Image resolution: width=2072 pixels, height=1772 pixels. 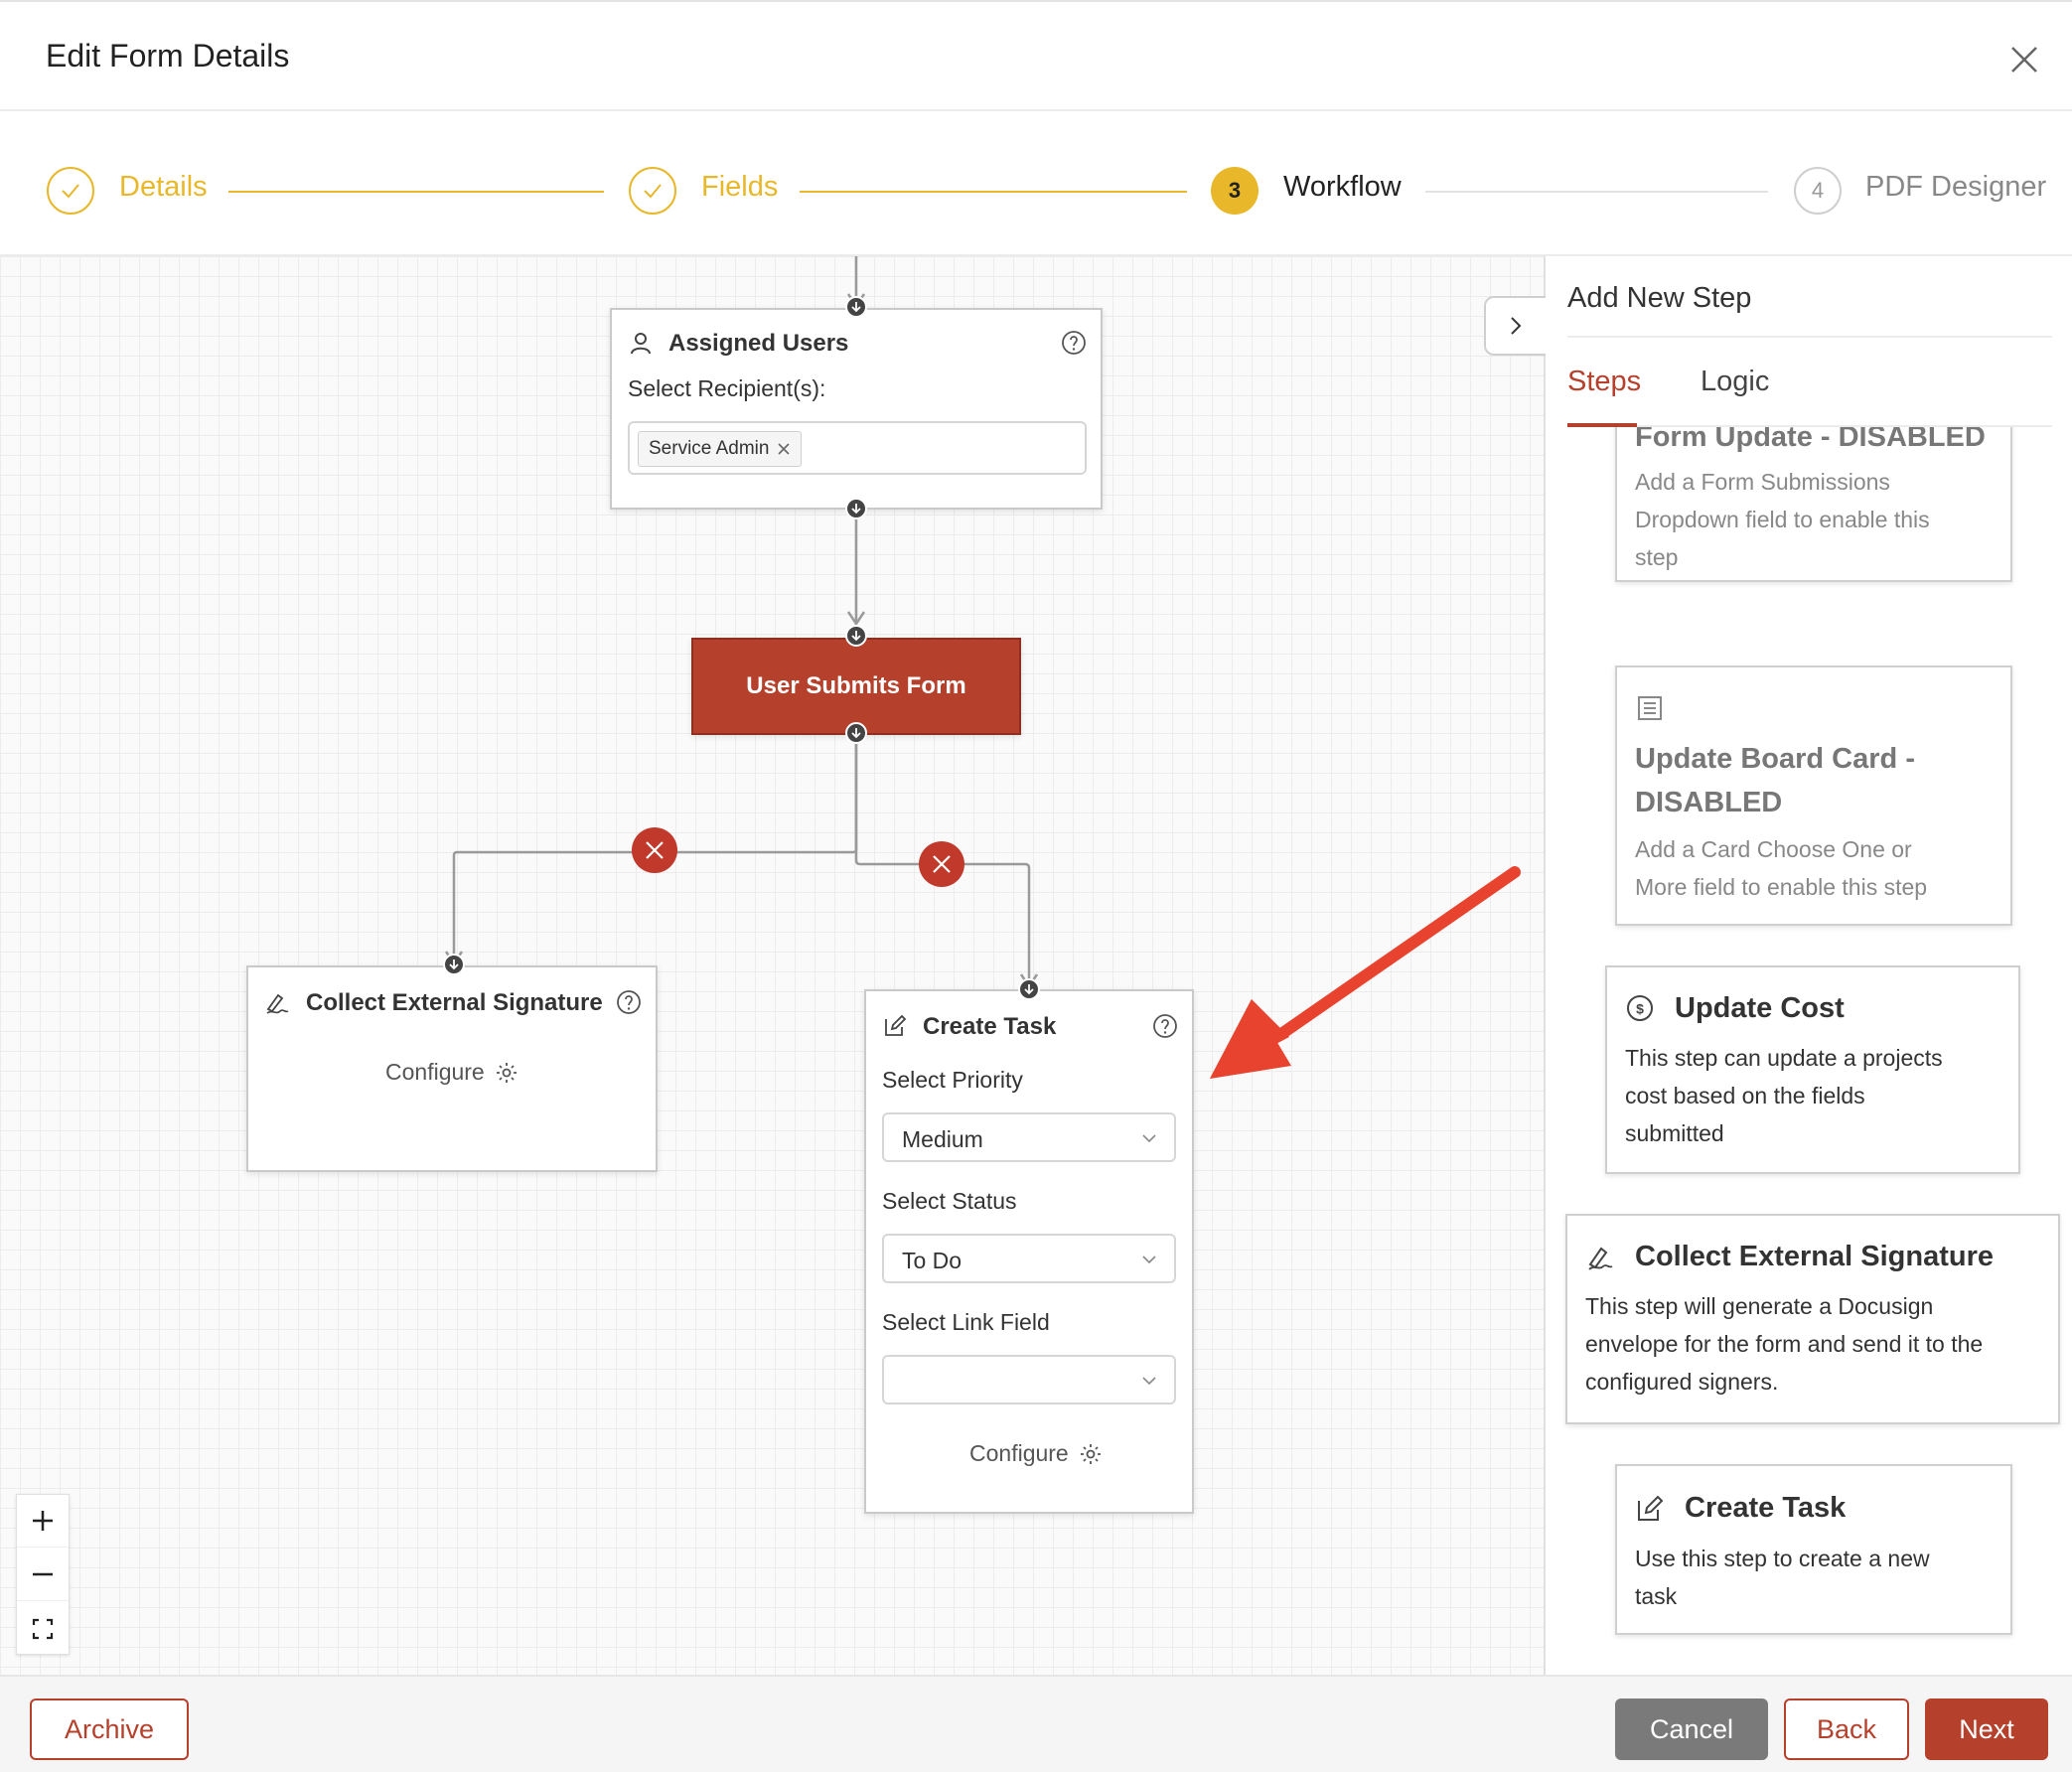 I want to click on step-card-title: DISABLED, so click(x=1709, y=802).